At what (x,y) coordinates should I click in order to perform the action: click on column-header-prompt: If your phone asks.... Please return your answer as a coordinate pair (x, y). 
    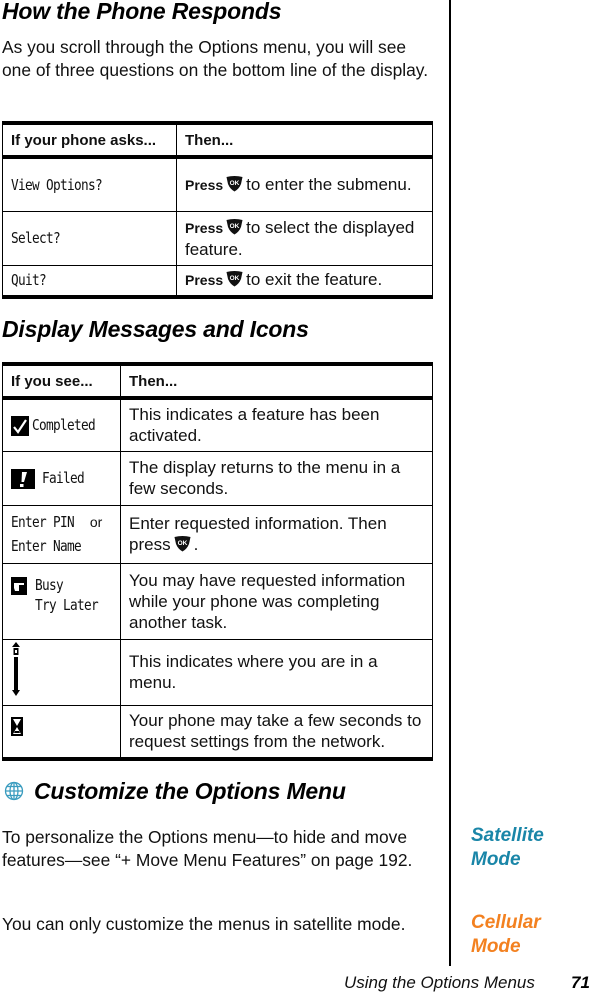
    Looking at the image, I should click on (89, 141).